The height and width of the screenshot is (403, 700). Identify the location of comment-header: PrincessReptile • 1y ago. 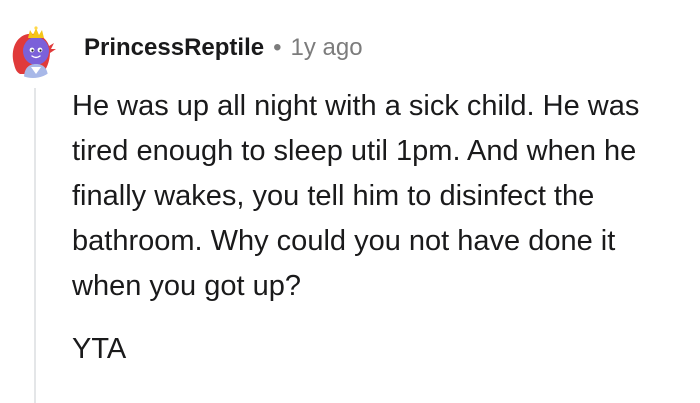
(223, 48).